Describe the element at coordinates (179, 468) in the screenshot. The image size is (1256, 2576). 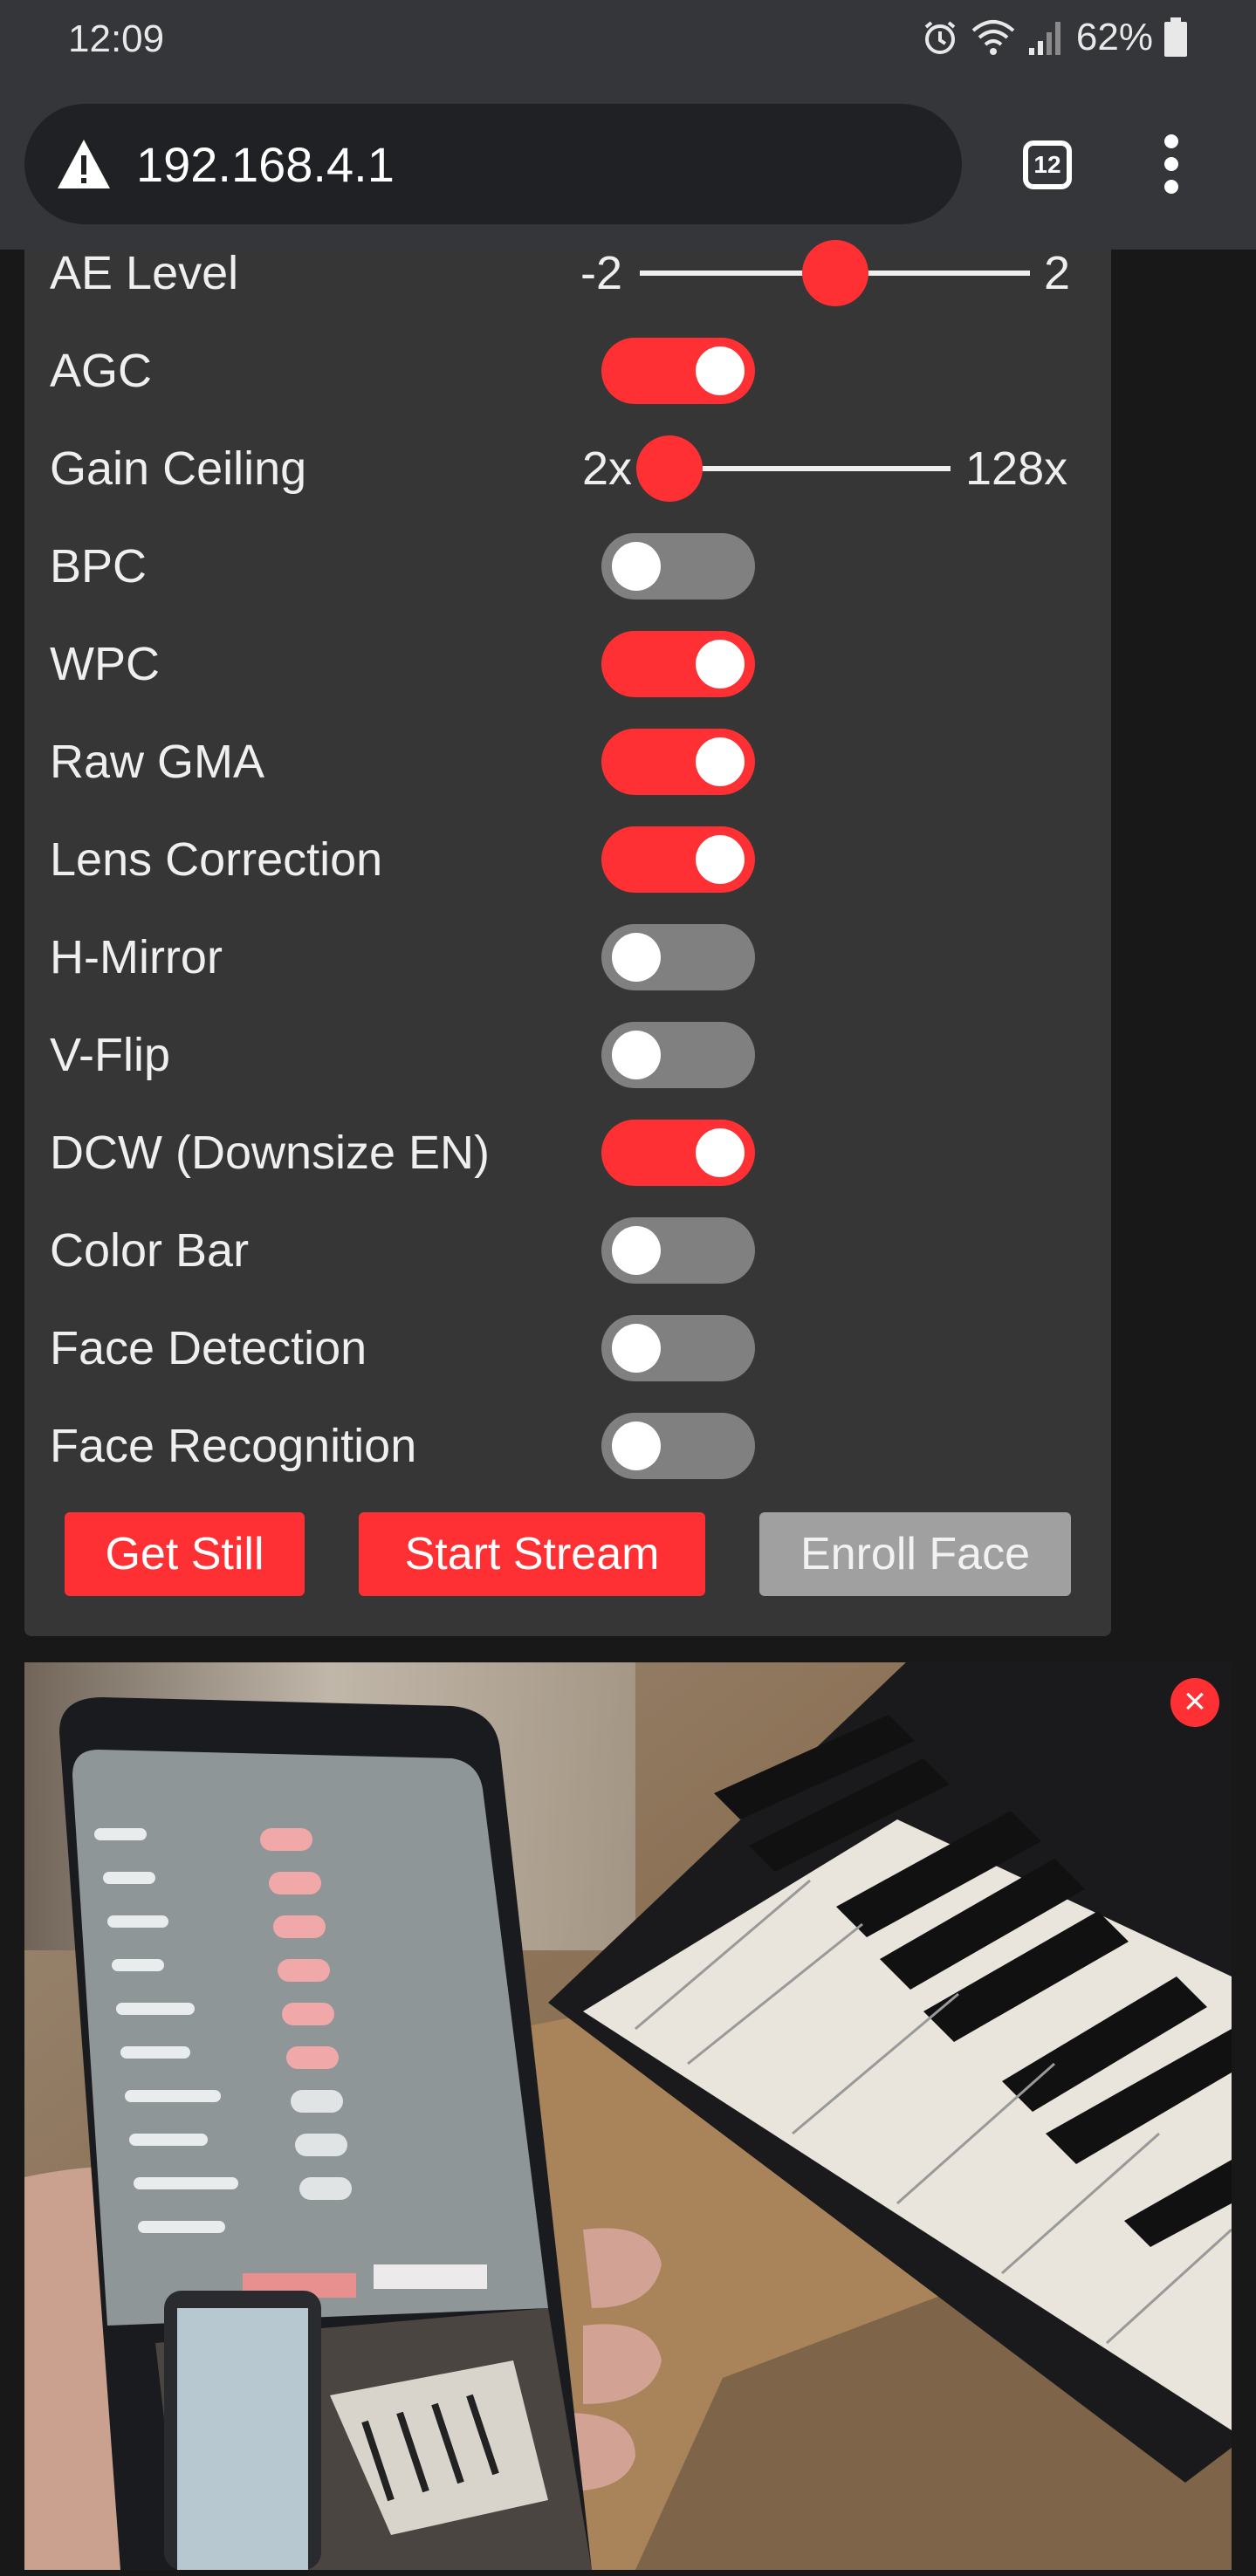
I see `gain-ceiling-label: Gain Ceiling` at that location.